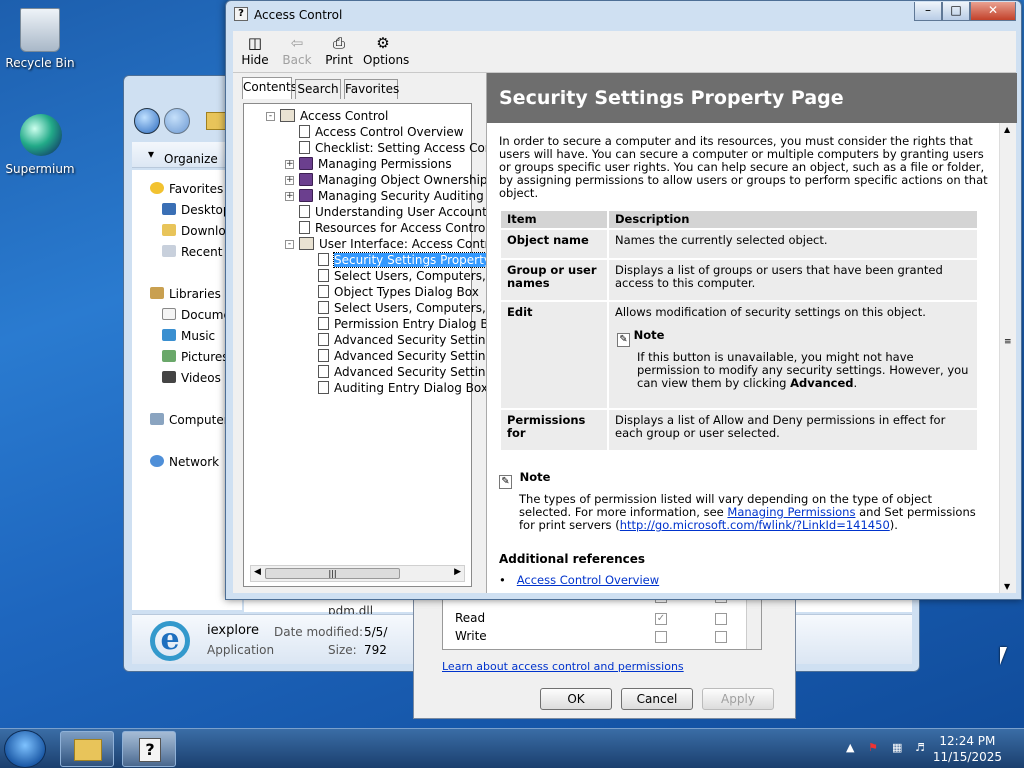  I want to click on organize-button: Organize ▾, so click(183, 156).